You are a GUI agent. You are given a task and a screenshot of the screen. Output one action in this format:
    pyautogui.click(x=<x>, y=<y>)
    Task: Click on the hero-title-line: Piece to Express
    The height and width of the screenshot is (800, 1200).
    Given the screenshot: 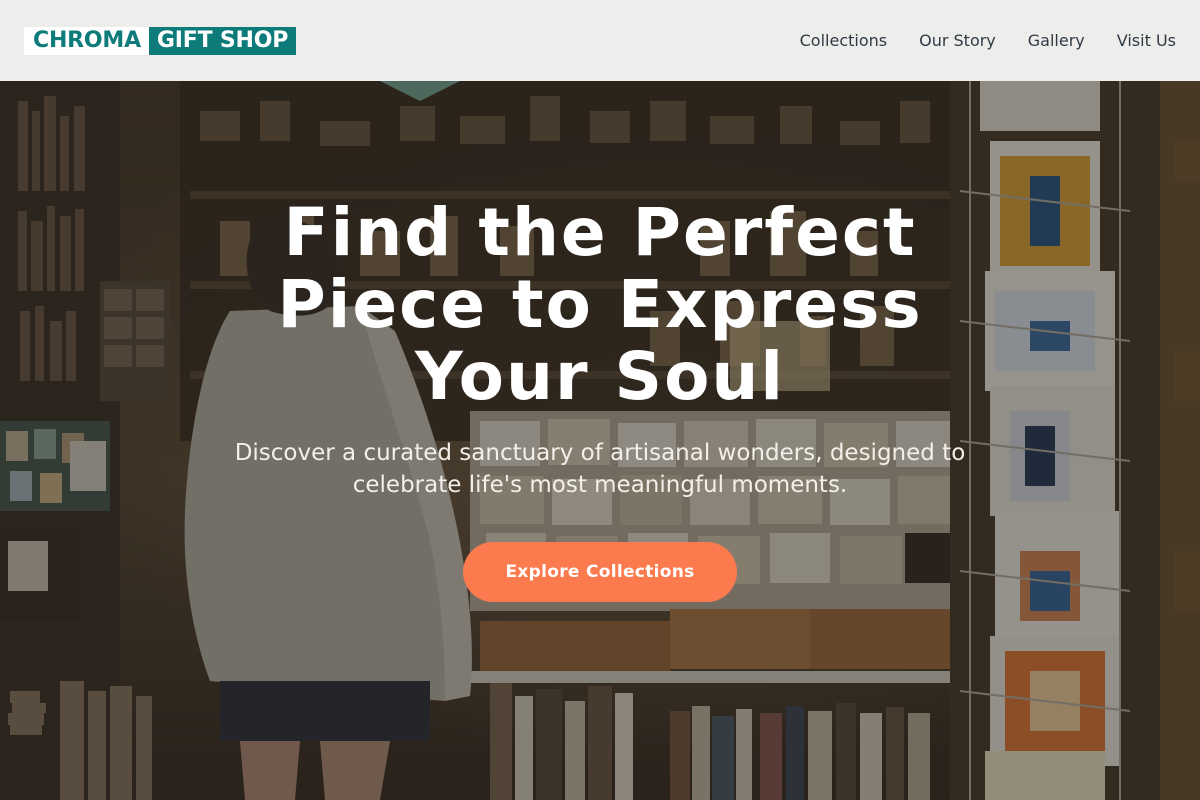 What is the action you would take?
    pyautogui.click(x=600, y=304)
    